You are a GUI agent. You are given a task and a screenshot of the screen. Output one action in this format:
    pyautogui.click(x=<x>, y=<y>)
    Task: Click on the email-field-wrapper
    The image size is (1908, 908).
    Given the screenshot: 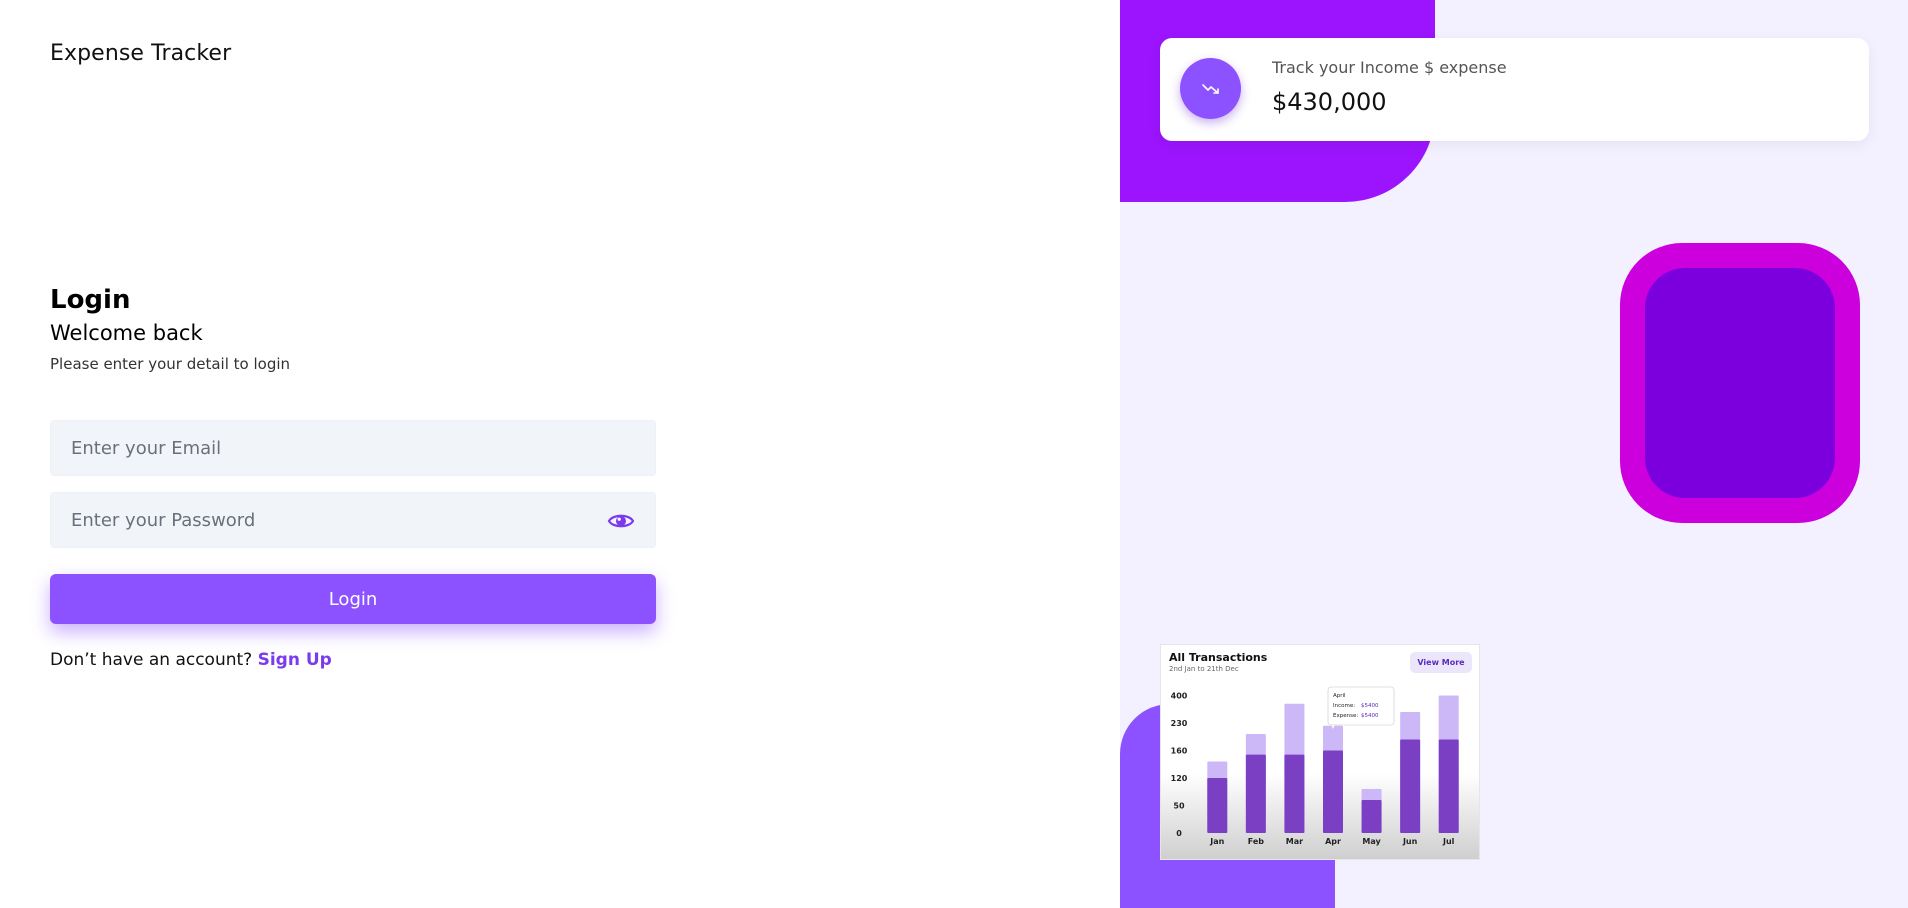 What is the action you would take?
    pyautogui.click(x=353, y=448)
    